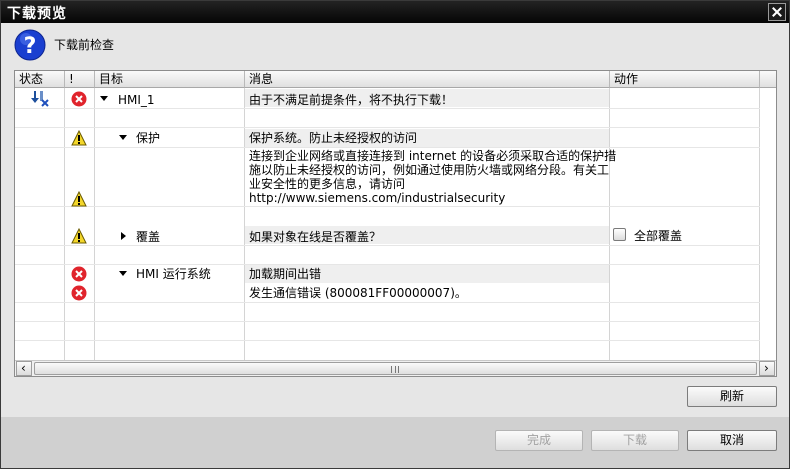  I want to click on message-text: 如果对象在线是否覆盖？, so click(315, 237).